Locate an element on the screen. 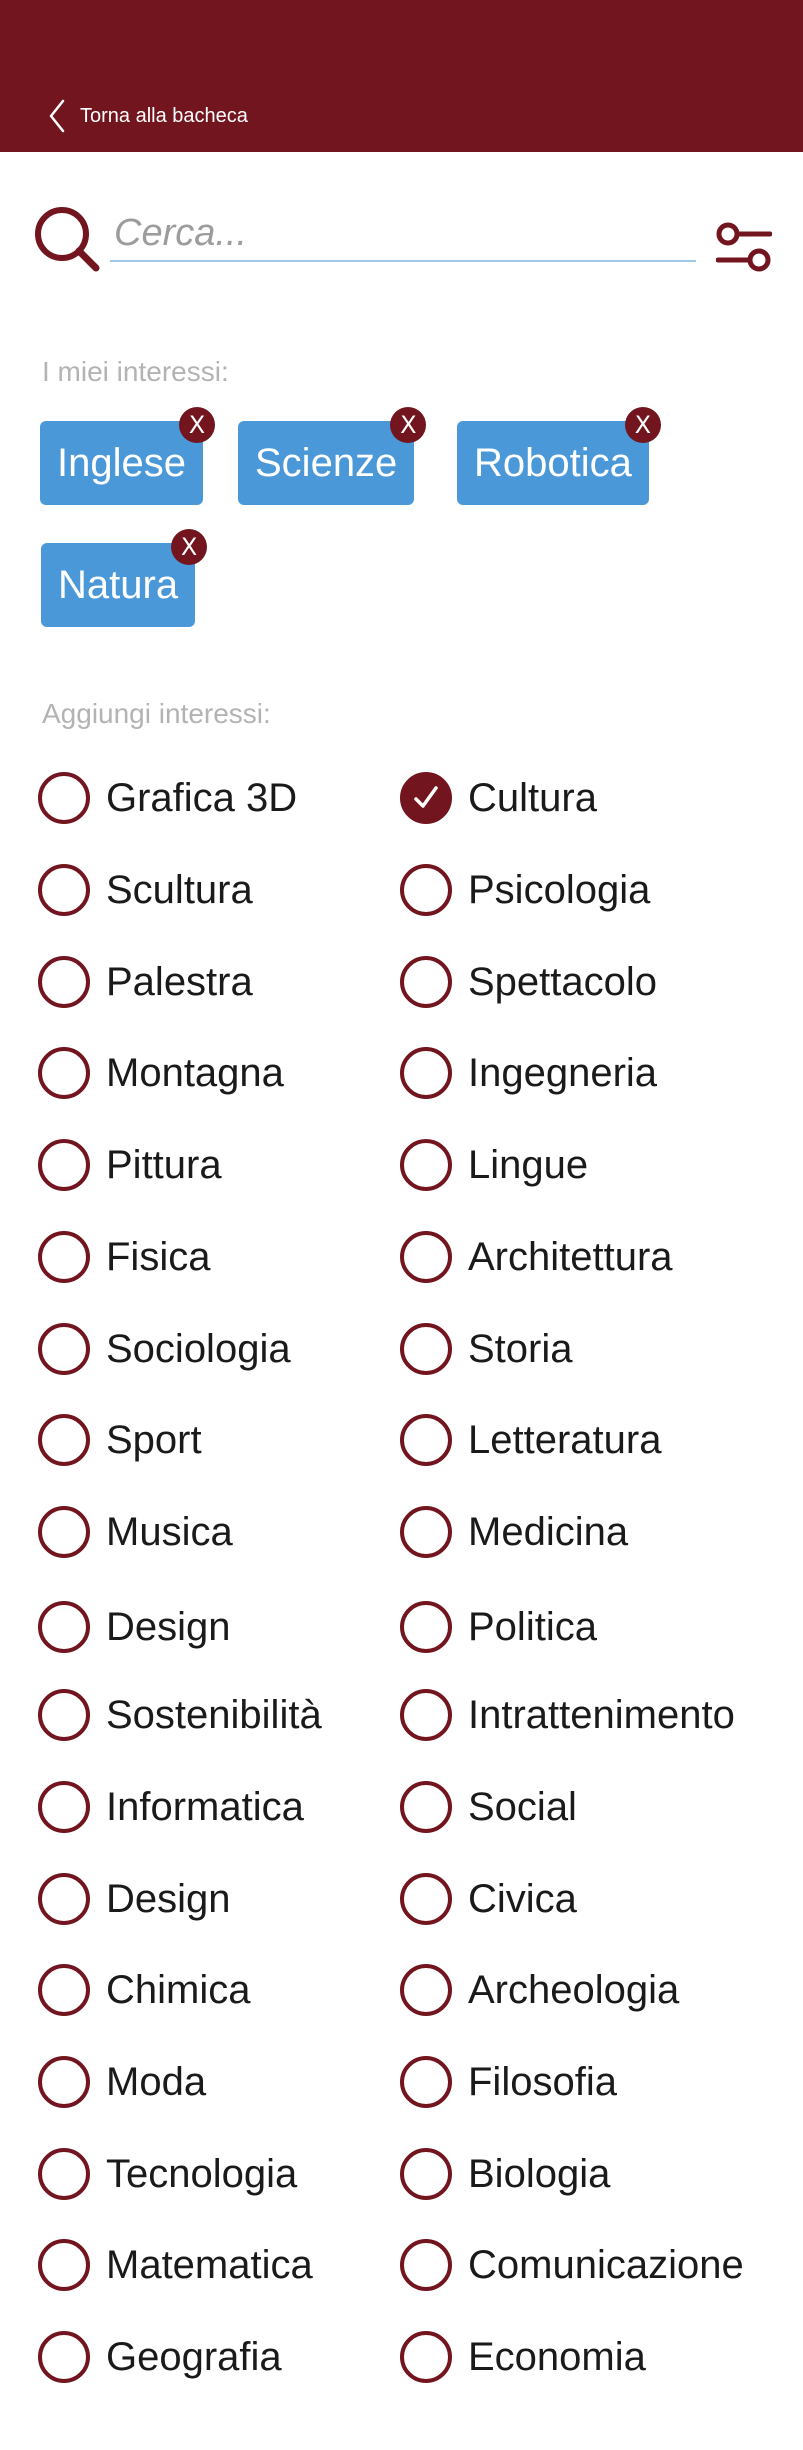 The height and width of the screenshot is (2450, 803). back-button: Torna alla bacheca is located at coordinates (148, 116).